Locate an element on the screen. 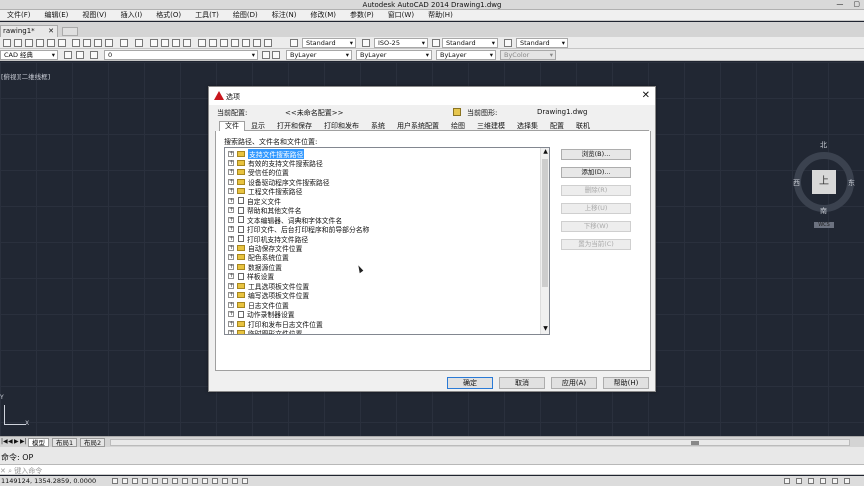  tree-item: + 动作录制器设置 is located at coordinates (383, 314).